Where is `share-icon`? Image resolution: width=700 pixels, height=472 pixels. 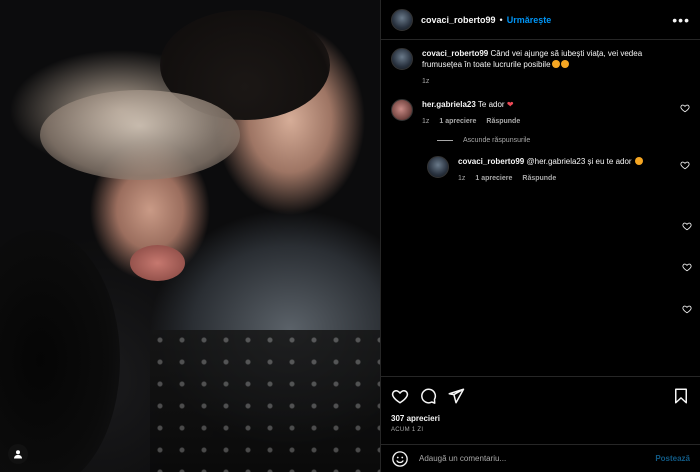
share-icon is located at coordinates (456, 396).